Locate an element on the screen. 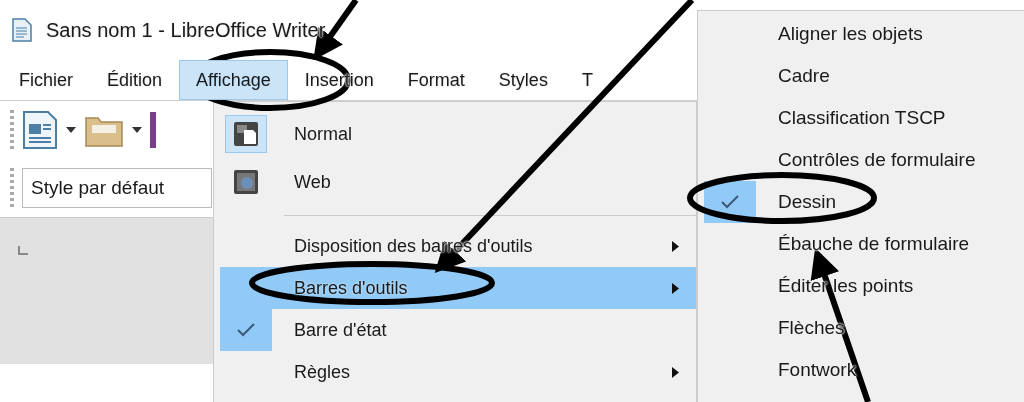  menu-item: Fichier is located at coordinates (46, 80).